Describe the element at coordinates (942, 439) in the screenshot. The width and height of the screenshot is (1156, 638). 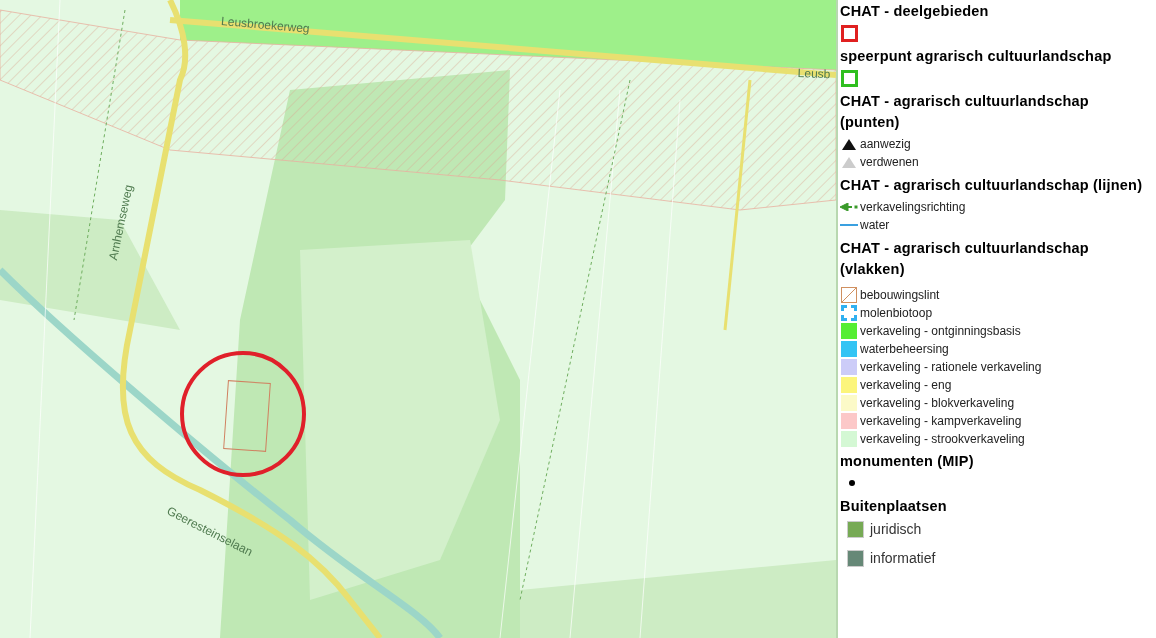
I see `legend-label: verkaveling - strookverkaveling` at that location.